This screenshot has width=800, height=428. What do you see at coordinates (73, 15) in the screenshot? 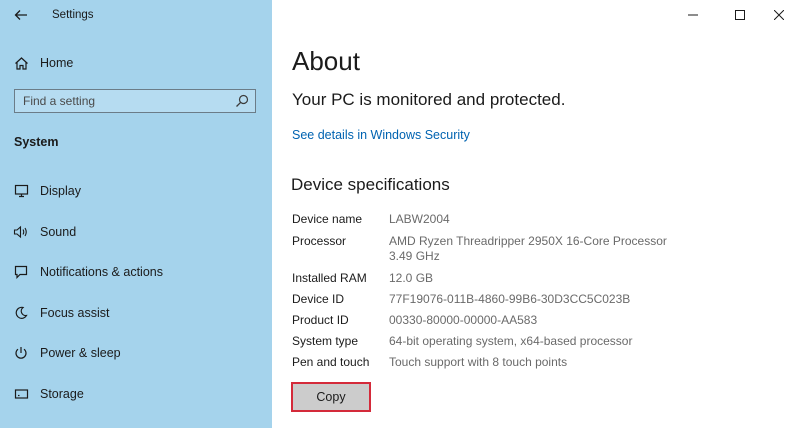
I see `app-title: Settings` at bounding box center [73, 15].